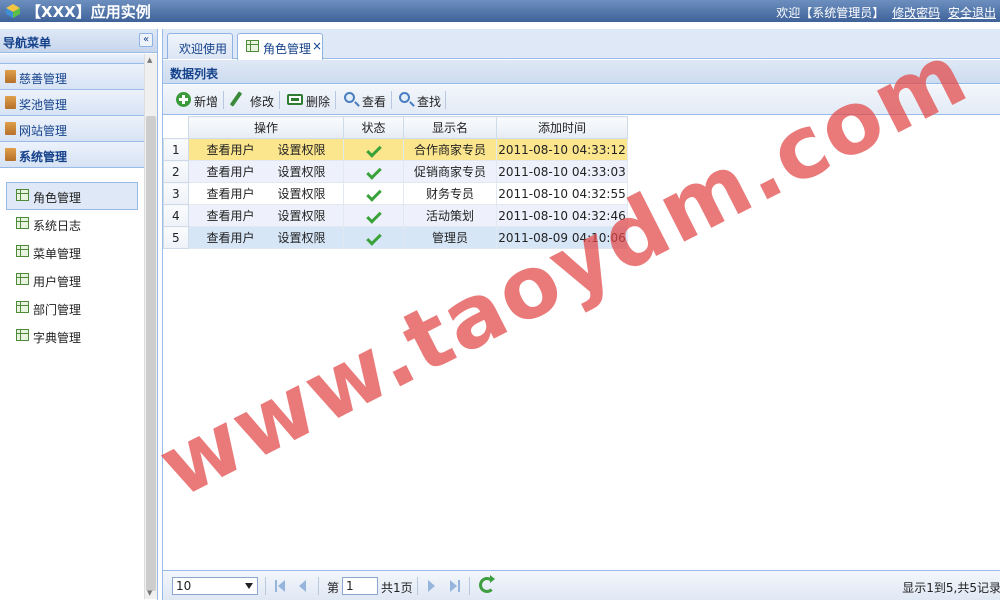  Describe the element at coordinates (176, 215) in the screenshot. I see `row-number: 4` at that location.